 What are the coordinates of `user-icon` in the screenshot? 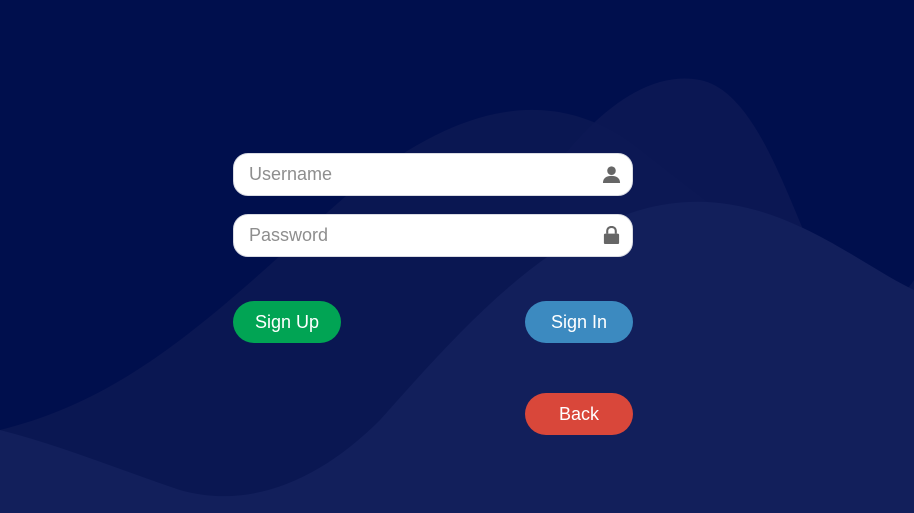 It's located at (611, 175).